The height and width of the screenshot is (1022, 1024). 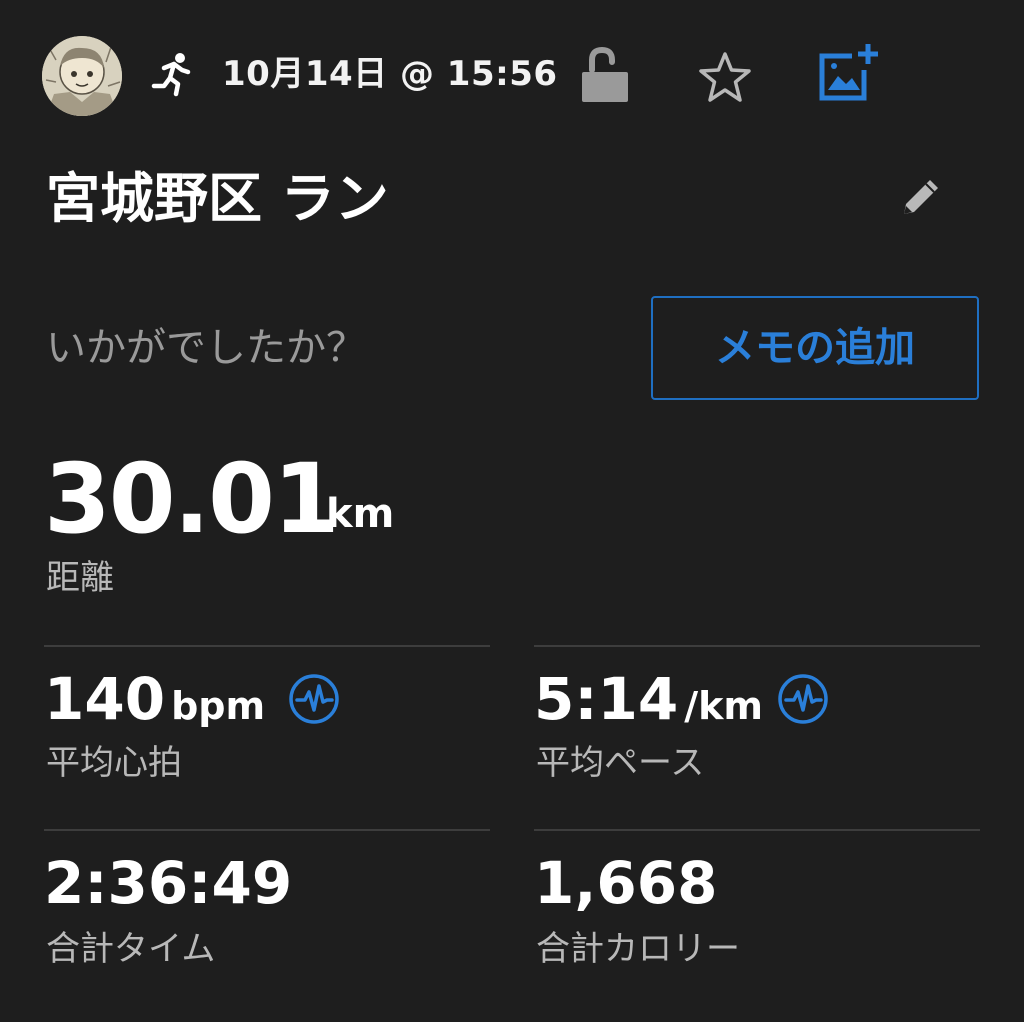 I want to click on total-calories-label: 合計カロリー, so click(x=638, y=949).